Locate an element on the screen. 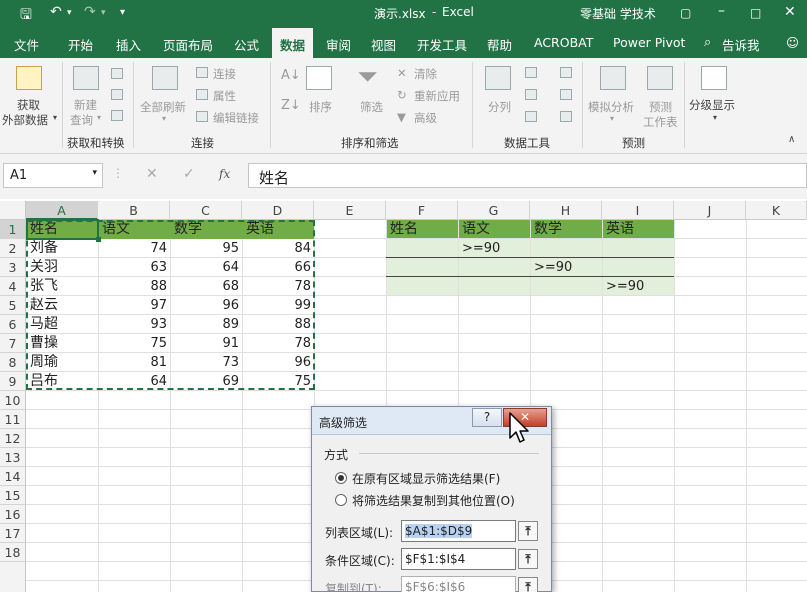 The image size is (807, 592). refresh-dropdown-icon: ▾ is located at coordinates (164, 118).